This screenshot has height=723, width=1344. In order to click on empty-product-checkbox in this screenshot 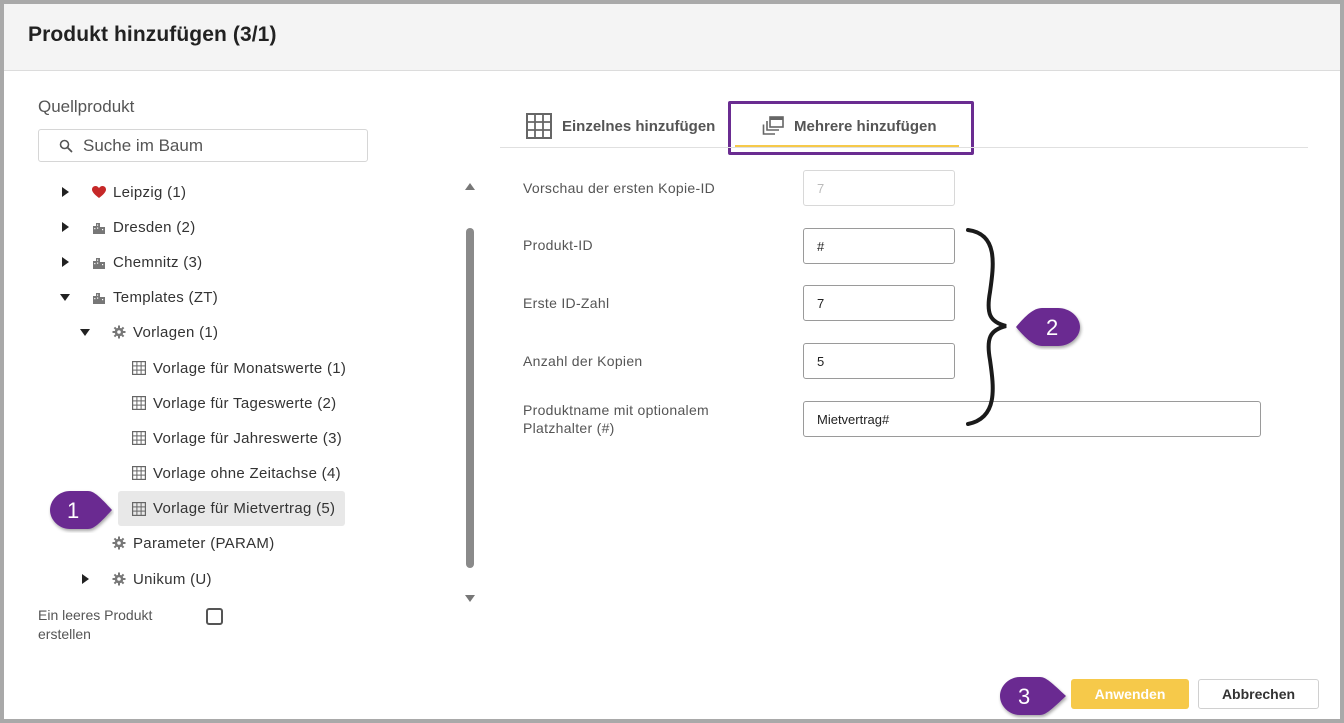, I will do `click(214, 616)`.